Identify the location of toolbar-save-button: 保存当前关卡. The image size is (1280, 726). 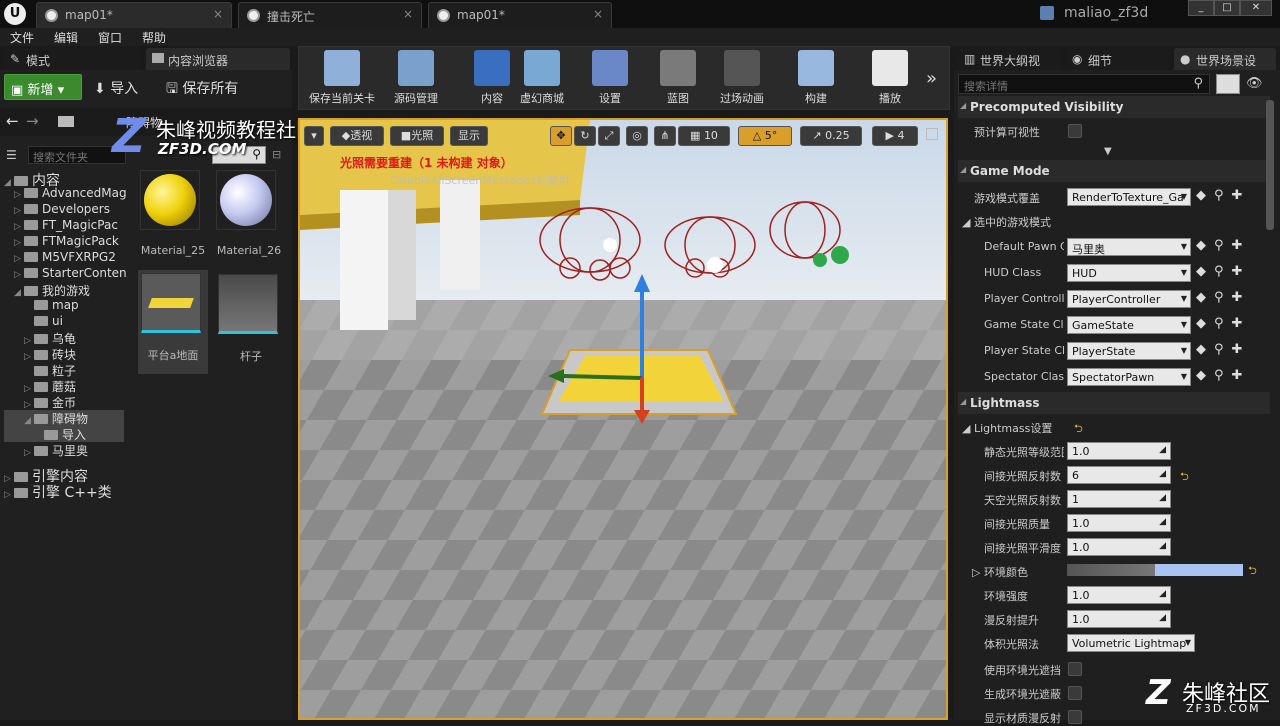
(342, 79).